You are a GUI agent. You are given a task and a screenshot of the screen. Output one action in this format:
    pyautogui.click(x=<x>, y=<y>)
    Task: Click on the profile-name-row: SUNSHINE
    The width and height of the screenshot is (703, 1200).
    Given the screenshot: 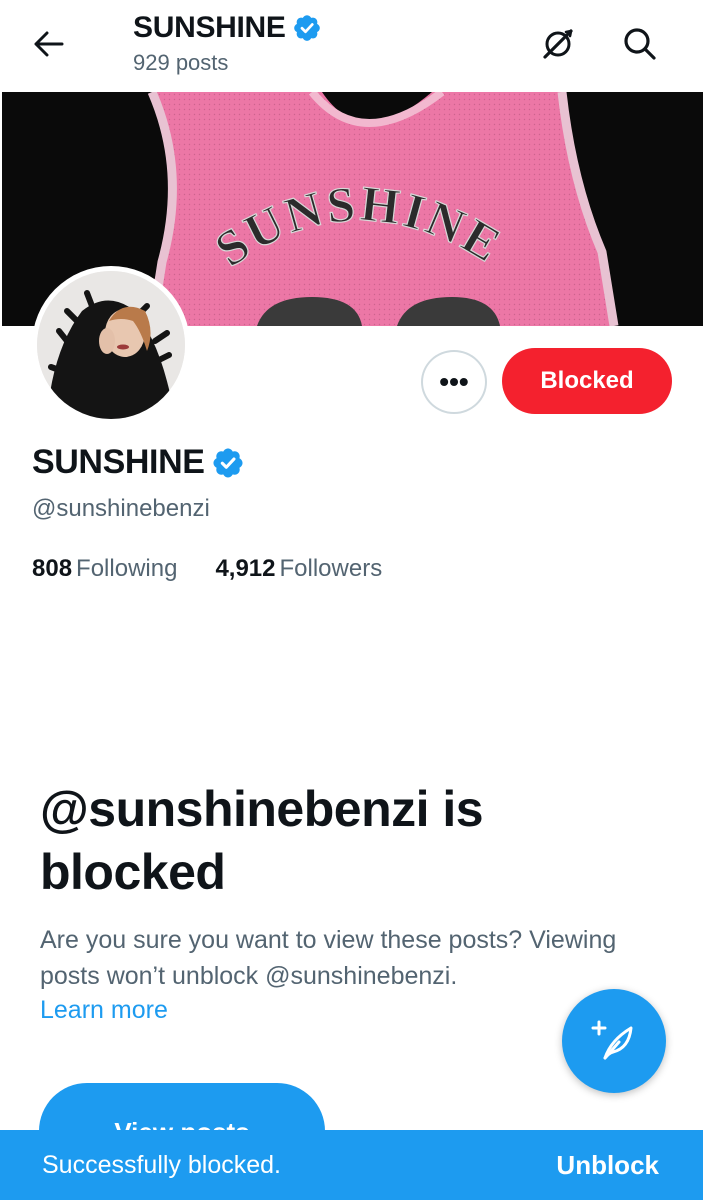 What is the action you would take?
    pyautogui.click(x=138, y=462)
    